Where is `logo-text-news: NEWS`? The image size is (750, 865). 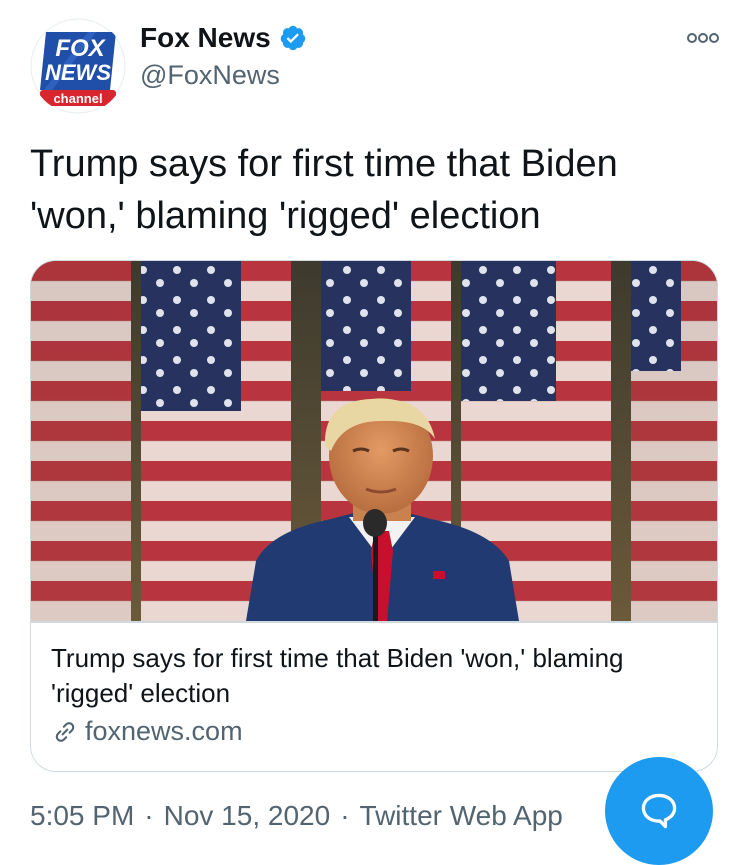
logo-text-news: NEWS is located at coordinates (78, 72).